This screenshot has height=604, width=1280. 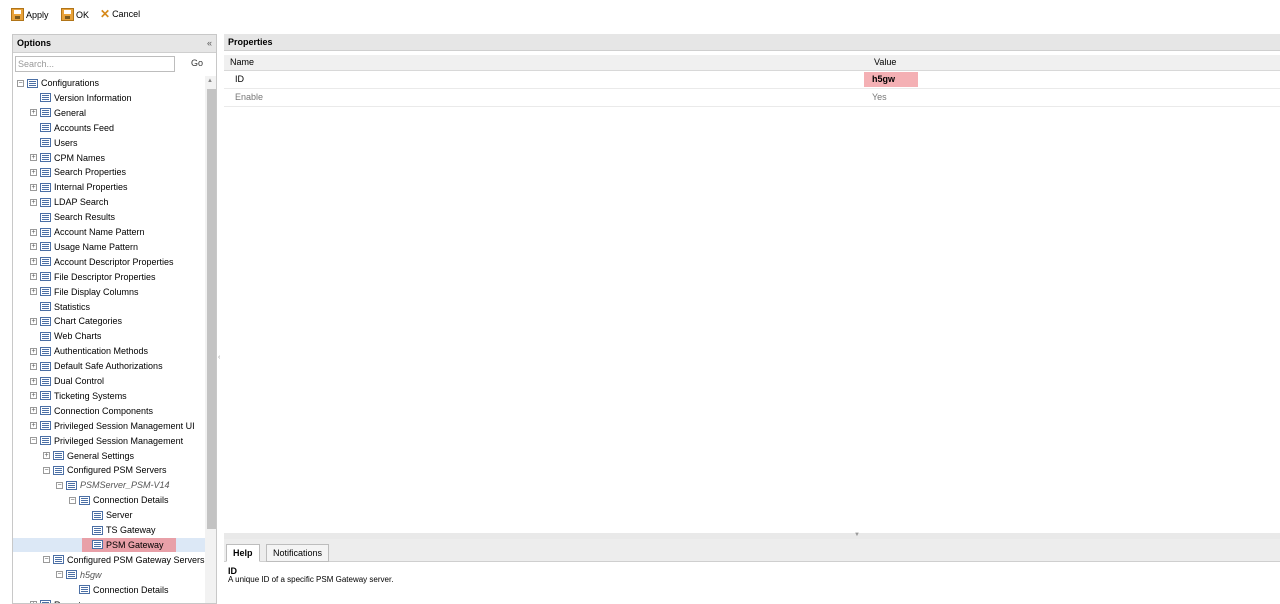 What do you see at coordinates (107, 515) in the screenshot?
I see `tree-item: Server` at bounding box center [107, 515].